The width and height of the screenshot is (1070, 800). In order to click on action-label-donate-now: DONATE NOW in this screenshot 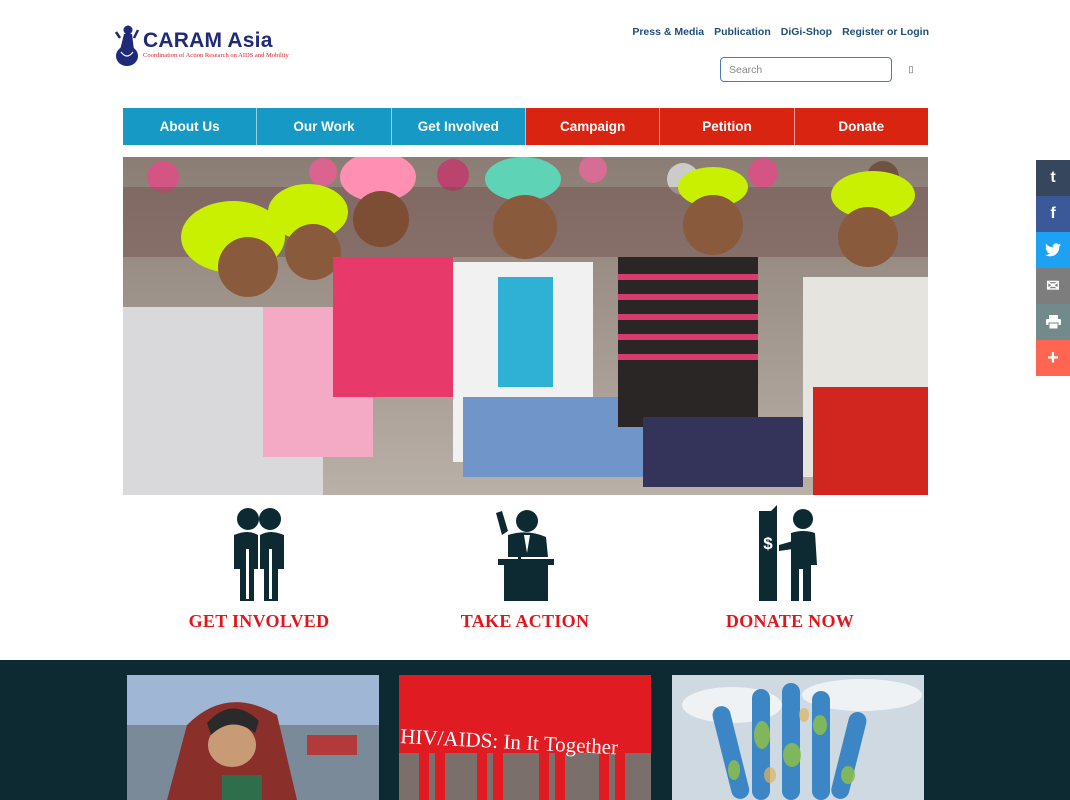, I will do `click(790, 621)`.